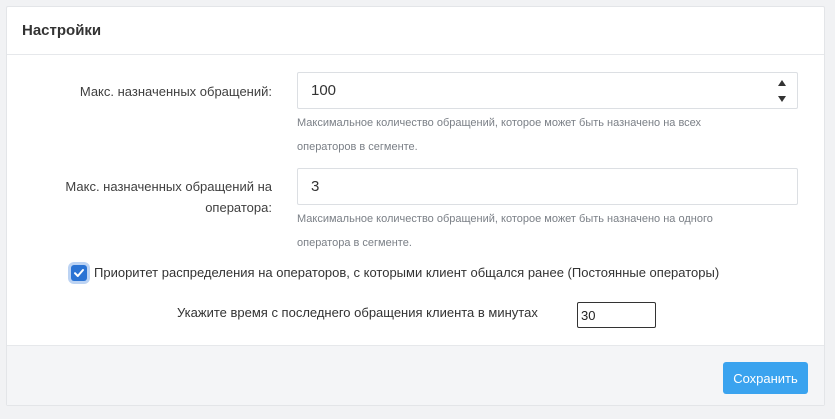  Describe the element at coordinates (588, 315) in the screenshot. I see `minutes-value: 30` at that location.